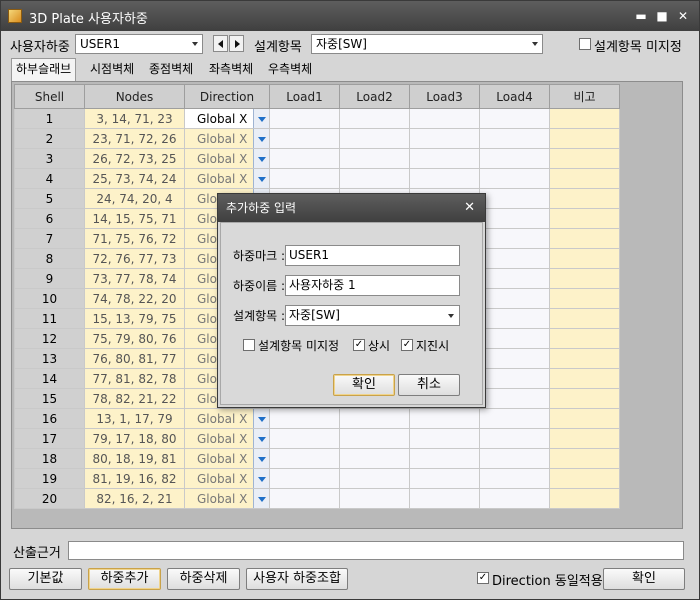 The height and width of the screenshot is (600, 700). What do you see at coordinates (124, 579) in the screenshot?
I see `add-load-button: 하중추가` at bounding box center [124, 579].